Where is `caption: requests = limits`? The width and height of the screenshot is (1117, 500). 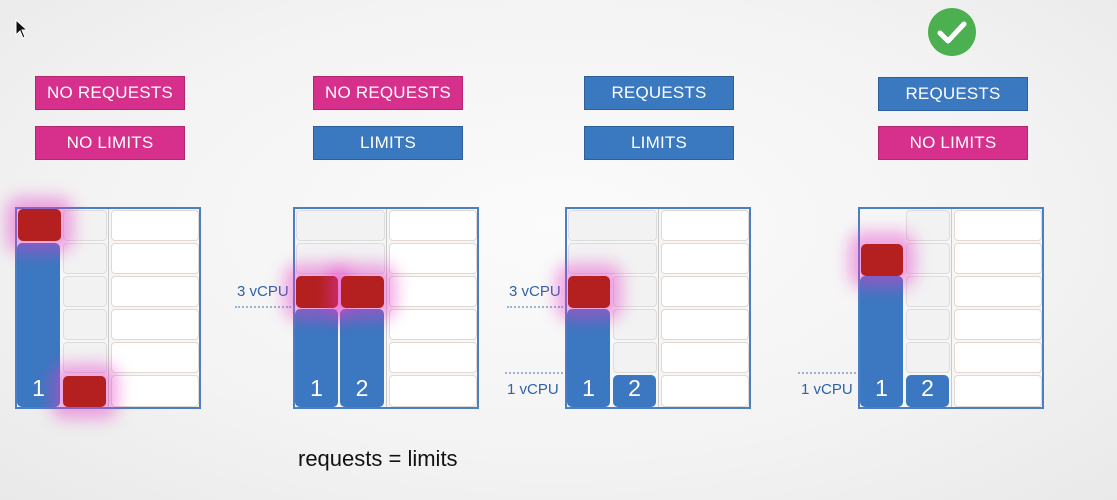
caption: requests = limits is located at coordinates (378, 458).